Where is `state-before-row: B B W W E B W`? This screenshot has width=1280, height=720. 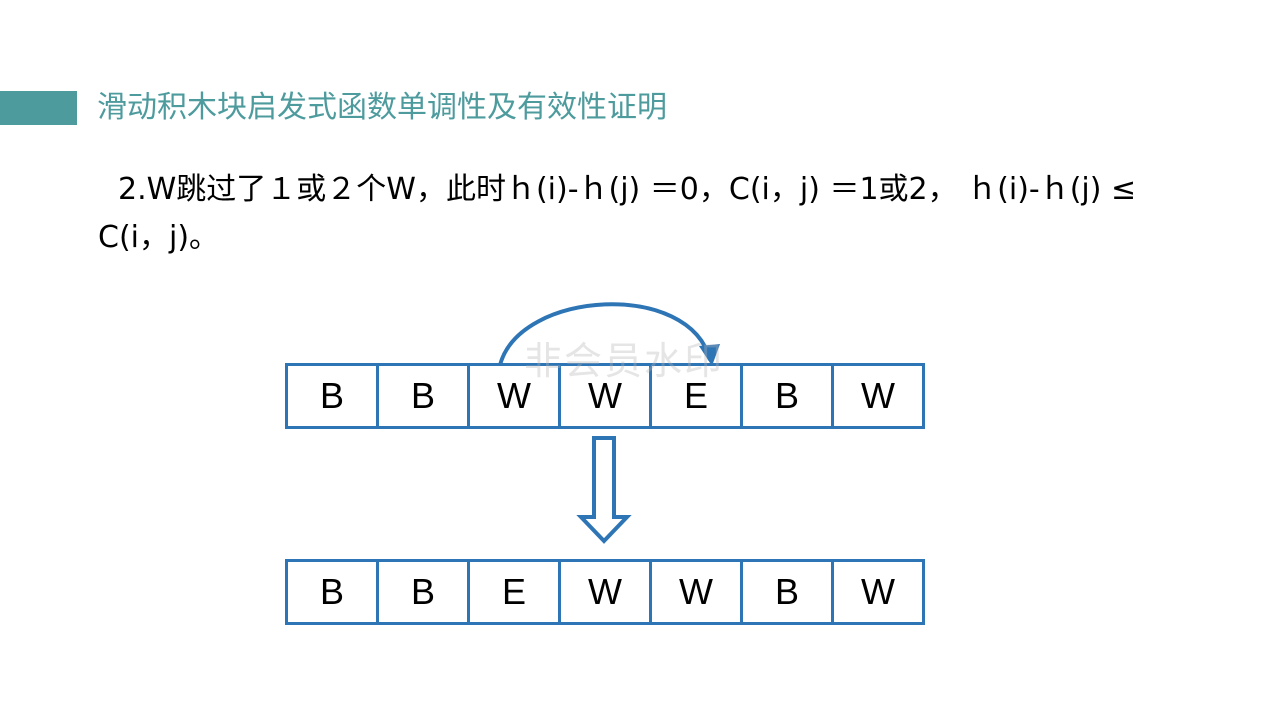 state-before-row: B B W W E B W is located at coordinates (605, 396).